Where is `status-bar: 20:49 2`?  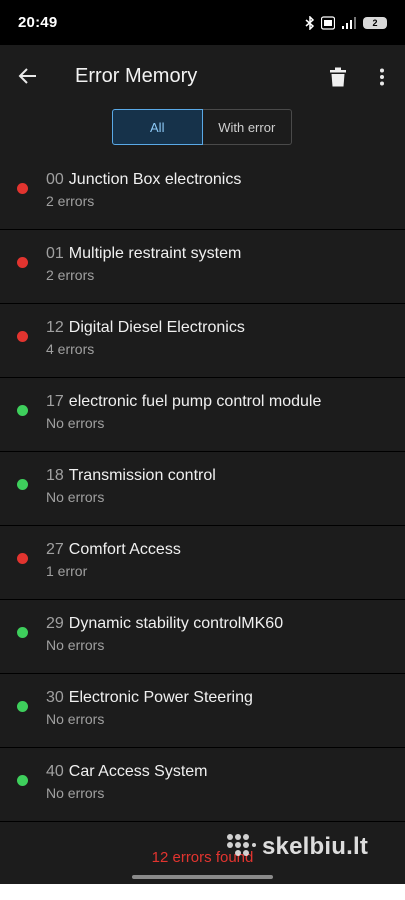 status-bar: 20:49 2 is located at coordinates (202, 22).